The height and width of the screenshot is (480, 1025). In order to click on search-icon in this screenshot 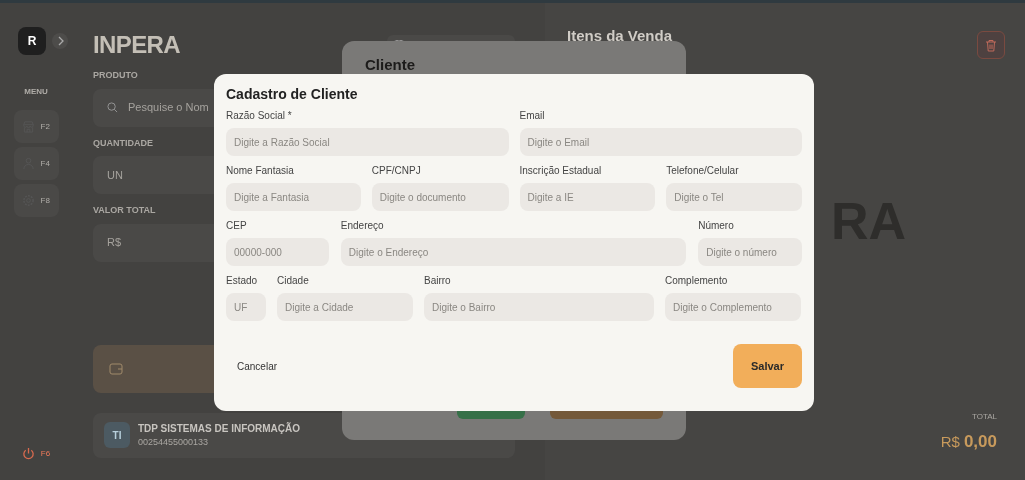, I will do `click(112, 107)`.